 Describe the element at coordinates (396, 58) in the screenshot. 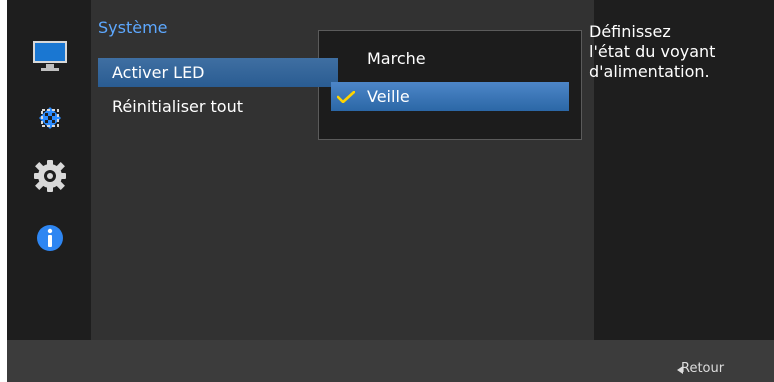

I see `option-label: Marche` at that location.